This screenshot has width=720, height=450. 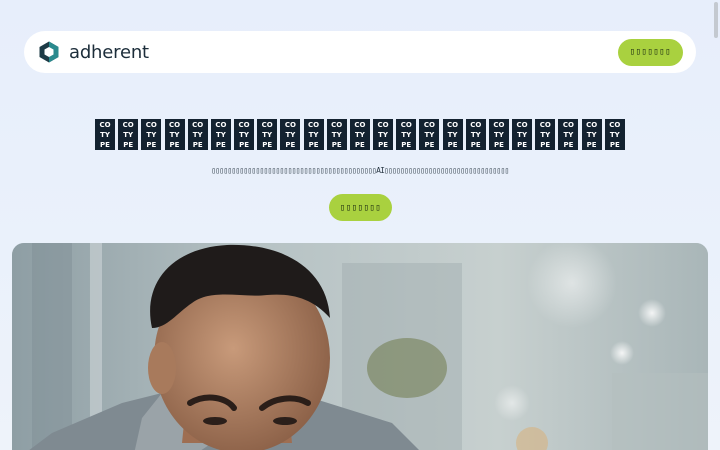 I want to click on brand-logo-link: adherent, so click(x=93, y=52).